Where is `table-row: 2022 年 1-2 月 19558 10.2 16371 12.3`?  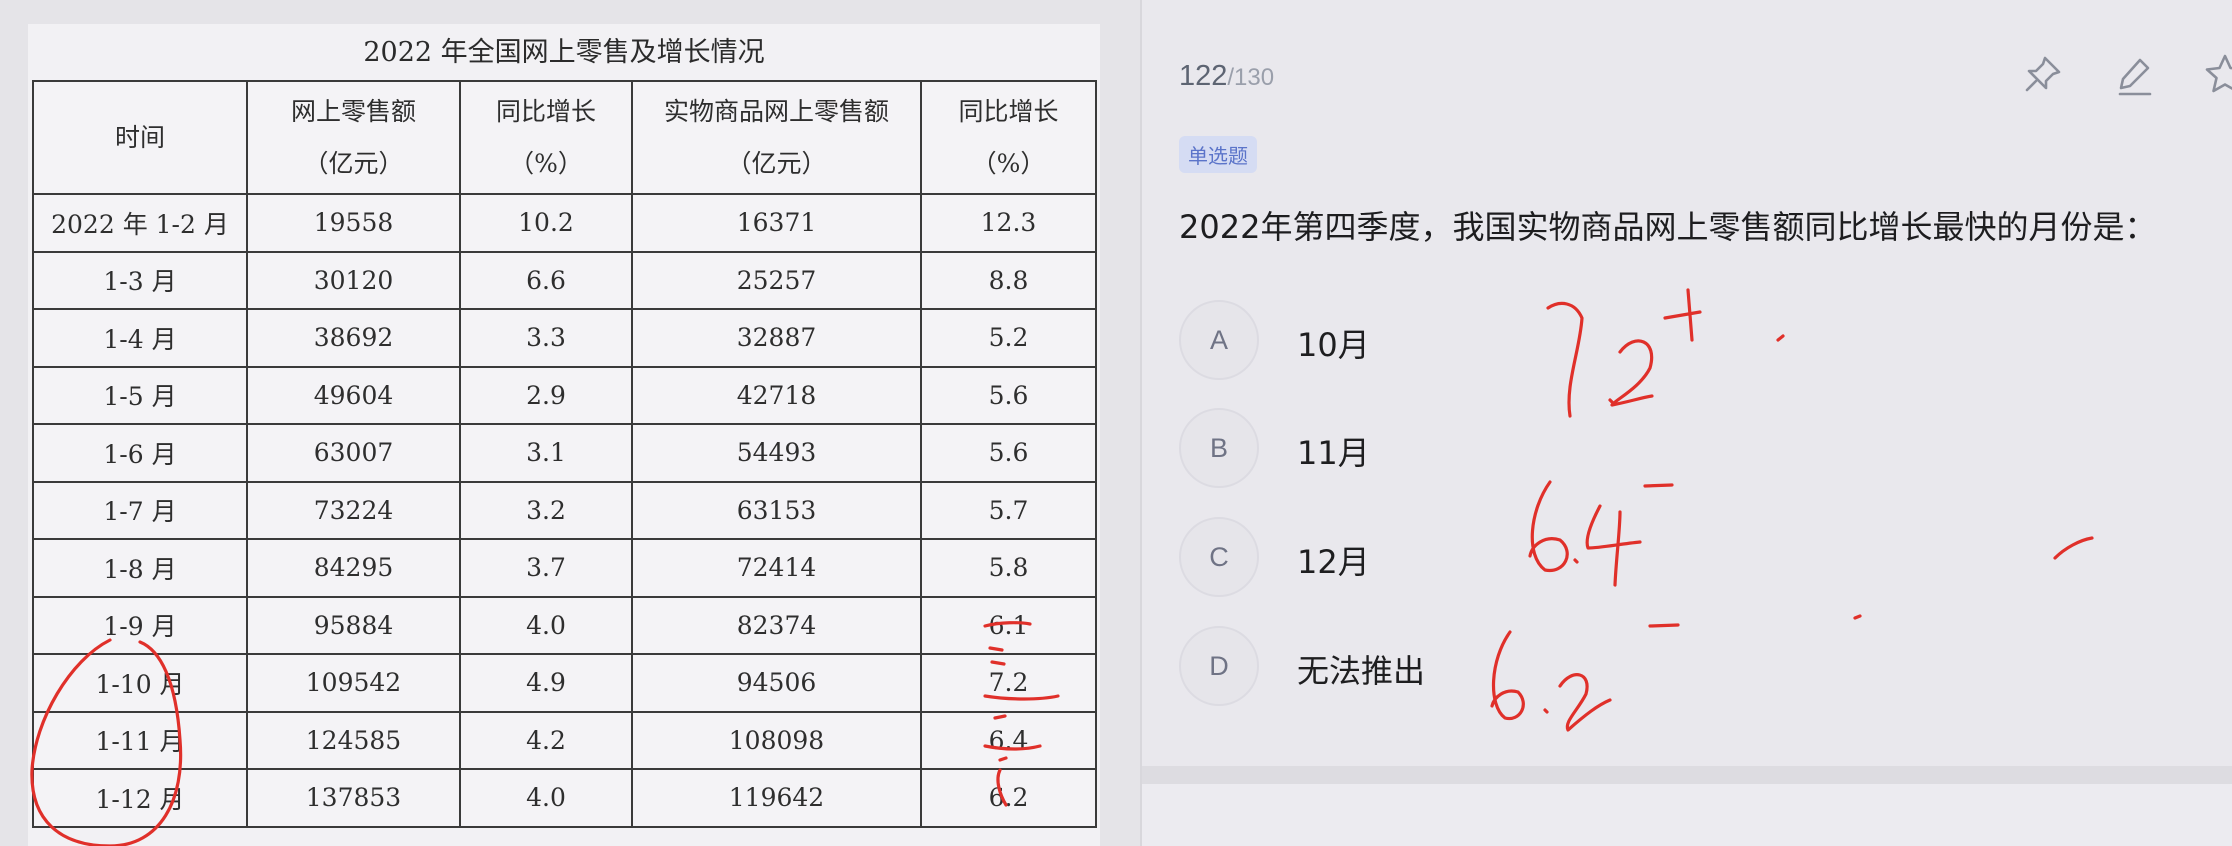 table-row: 2022 年 1-2 月 19558 10.2 16371 12.3 is located at coordinates (564, 223).